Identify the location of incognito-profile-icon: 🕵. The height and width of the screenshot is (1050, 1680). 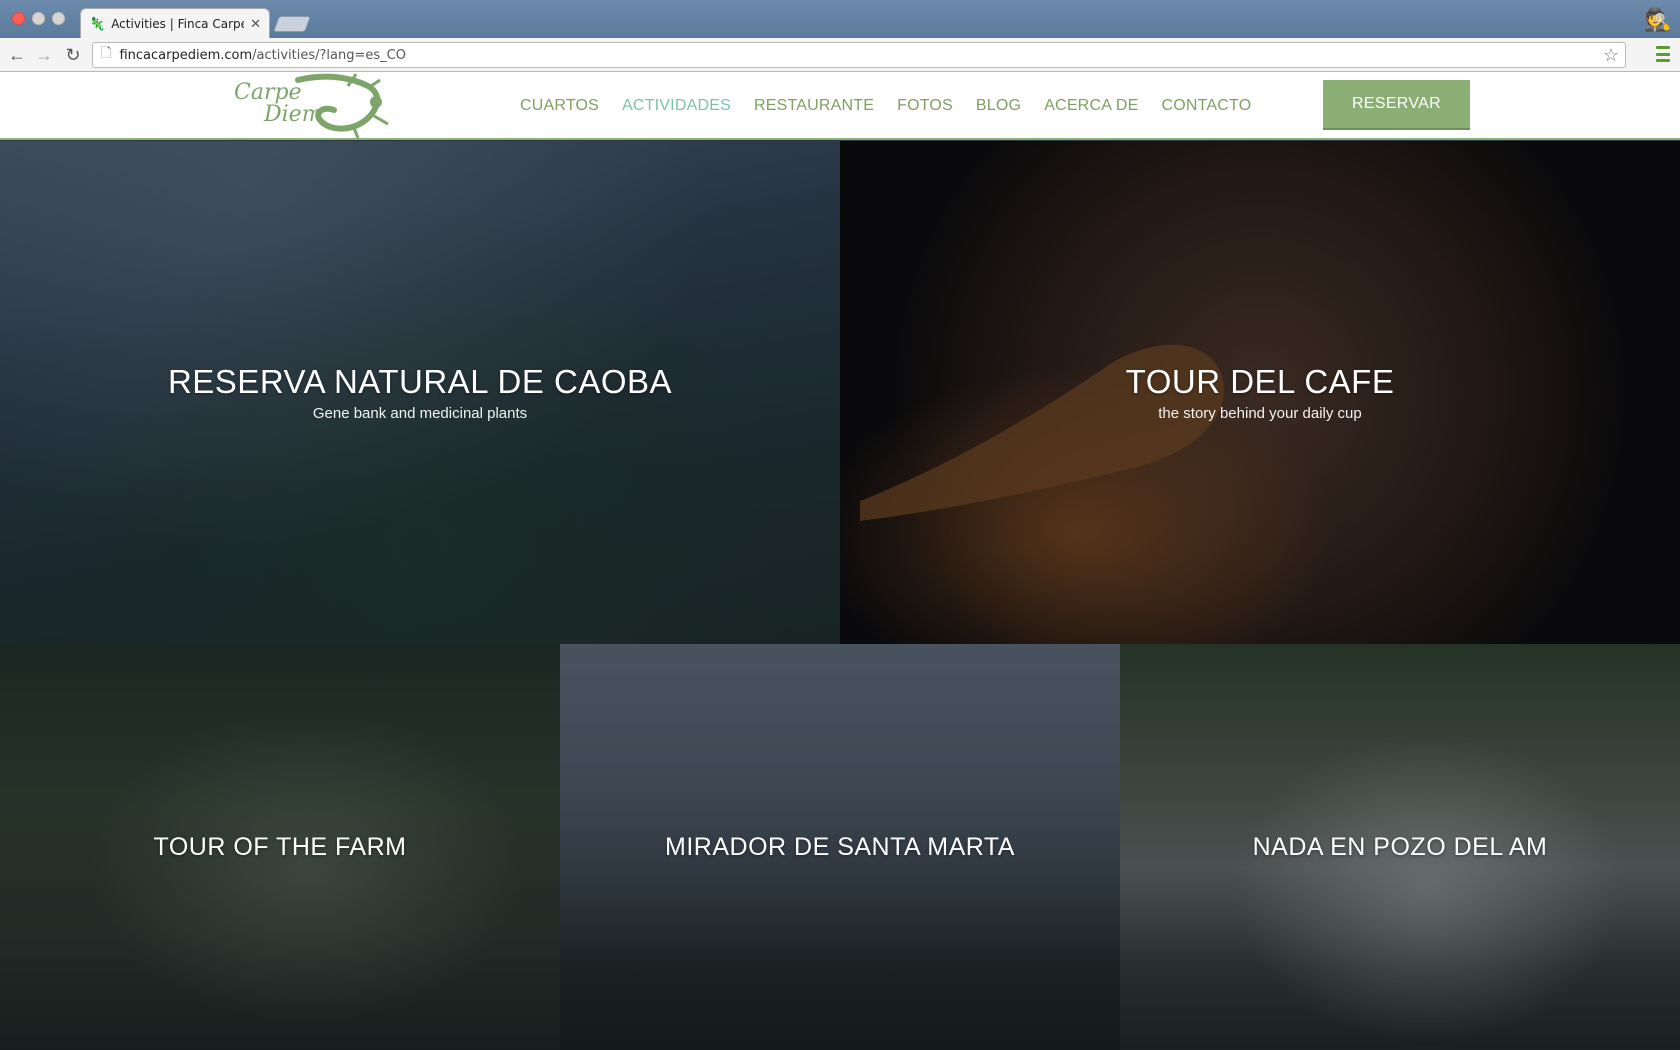
(1658, 20).